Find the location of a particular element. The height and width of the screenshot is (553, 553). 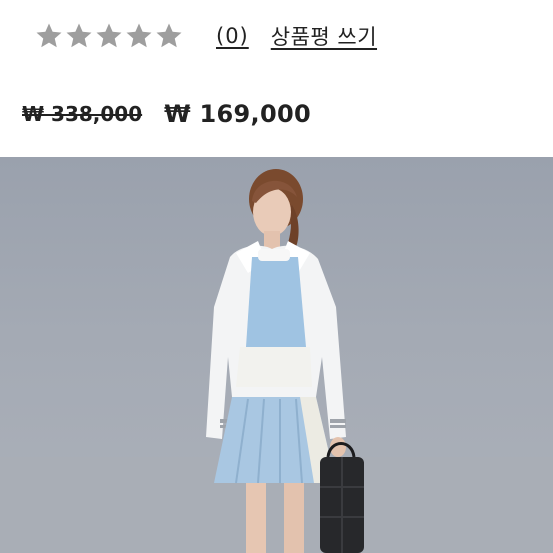

review-count-link: (0) is located at coordinates (232, 36).